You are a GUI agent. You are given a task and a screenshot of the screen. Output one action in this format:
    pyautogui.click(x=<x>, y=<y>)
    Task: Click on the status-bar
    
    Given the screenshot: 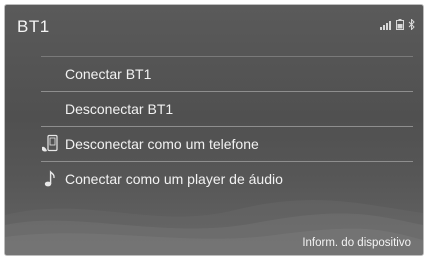 What is the action you would take?
    pyautogui.click(x=397, y=26)
    